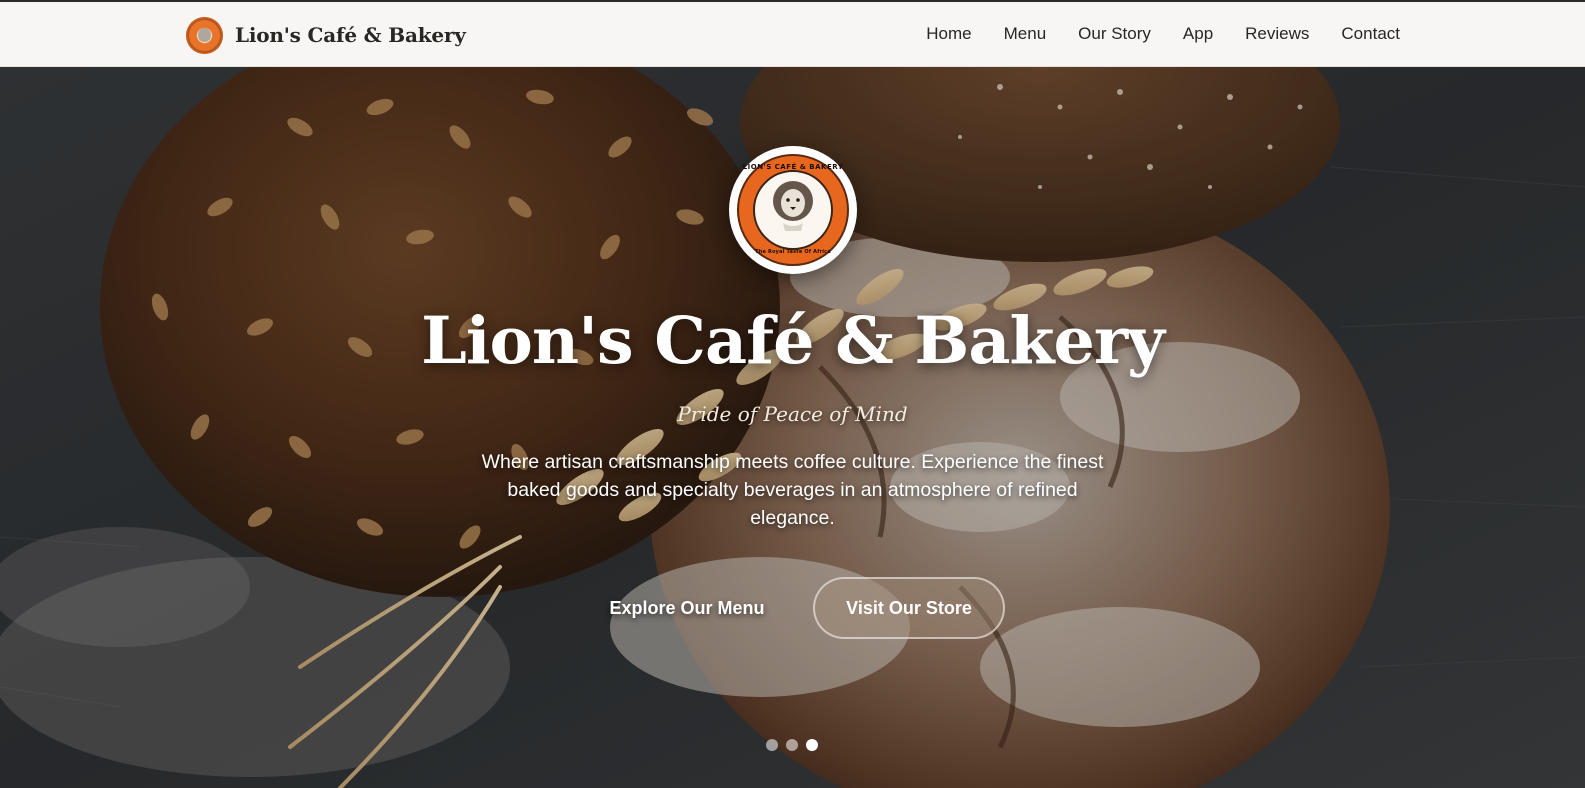 This screenshot has height=788, width=1585. What do you see at coordinates (793, 167) in the screenshot?
I see `emblem-text-top: LION'S CAFÉ & BAKERY` at bounding box center [793, 167].